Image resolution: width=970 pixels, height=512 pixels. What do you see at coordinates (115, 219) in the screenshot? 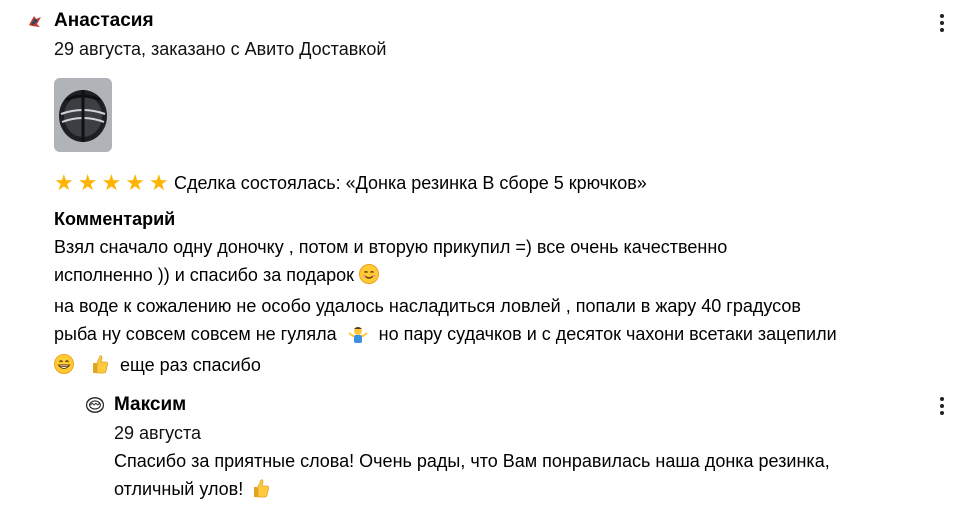
I see `comment-label: Комментарий` at bounding box center [115, 219].